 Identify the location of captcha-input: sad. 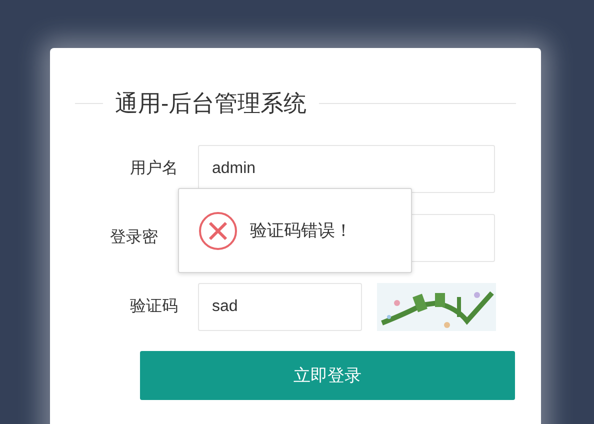
(280, 307).